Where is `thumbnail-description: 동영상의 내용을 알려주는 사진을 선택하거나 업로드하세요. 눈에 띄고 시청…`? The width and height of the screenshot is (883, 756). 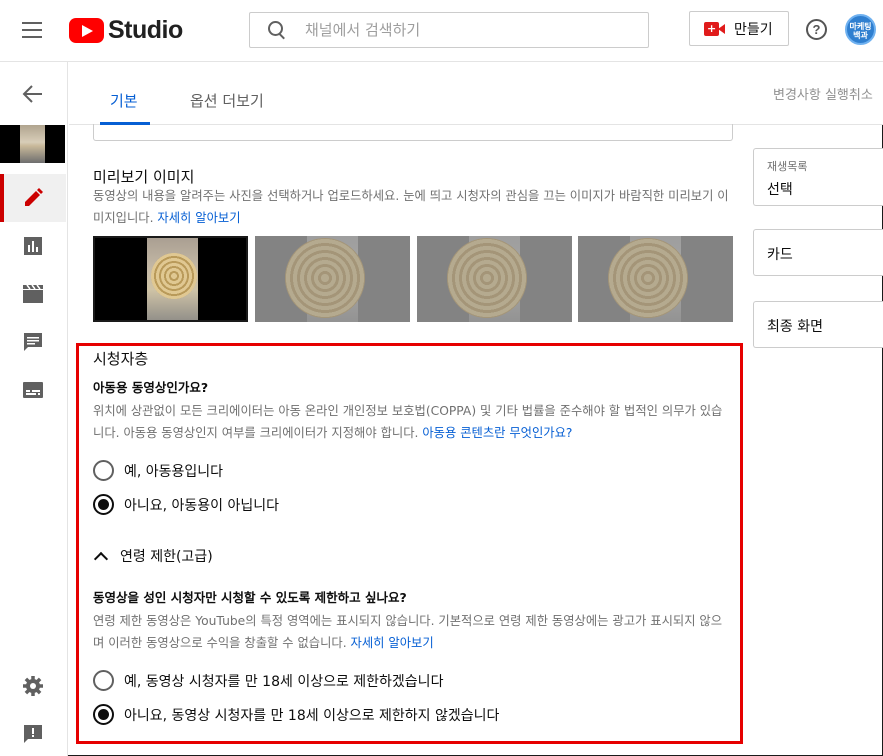
thumbnail-description: 동영상의 내용을 알려주는 사진을 선택하거나 업로드하세요. 눈에 띄고 시청… is located at coordinates (413, 207).